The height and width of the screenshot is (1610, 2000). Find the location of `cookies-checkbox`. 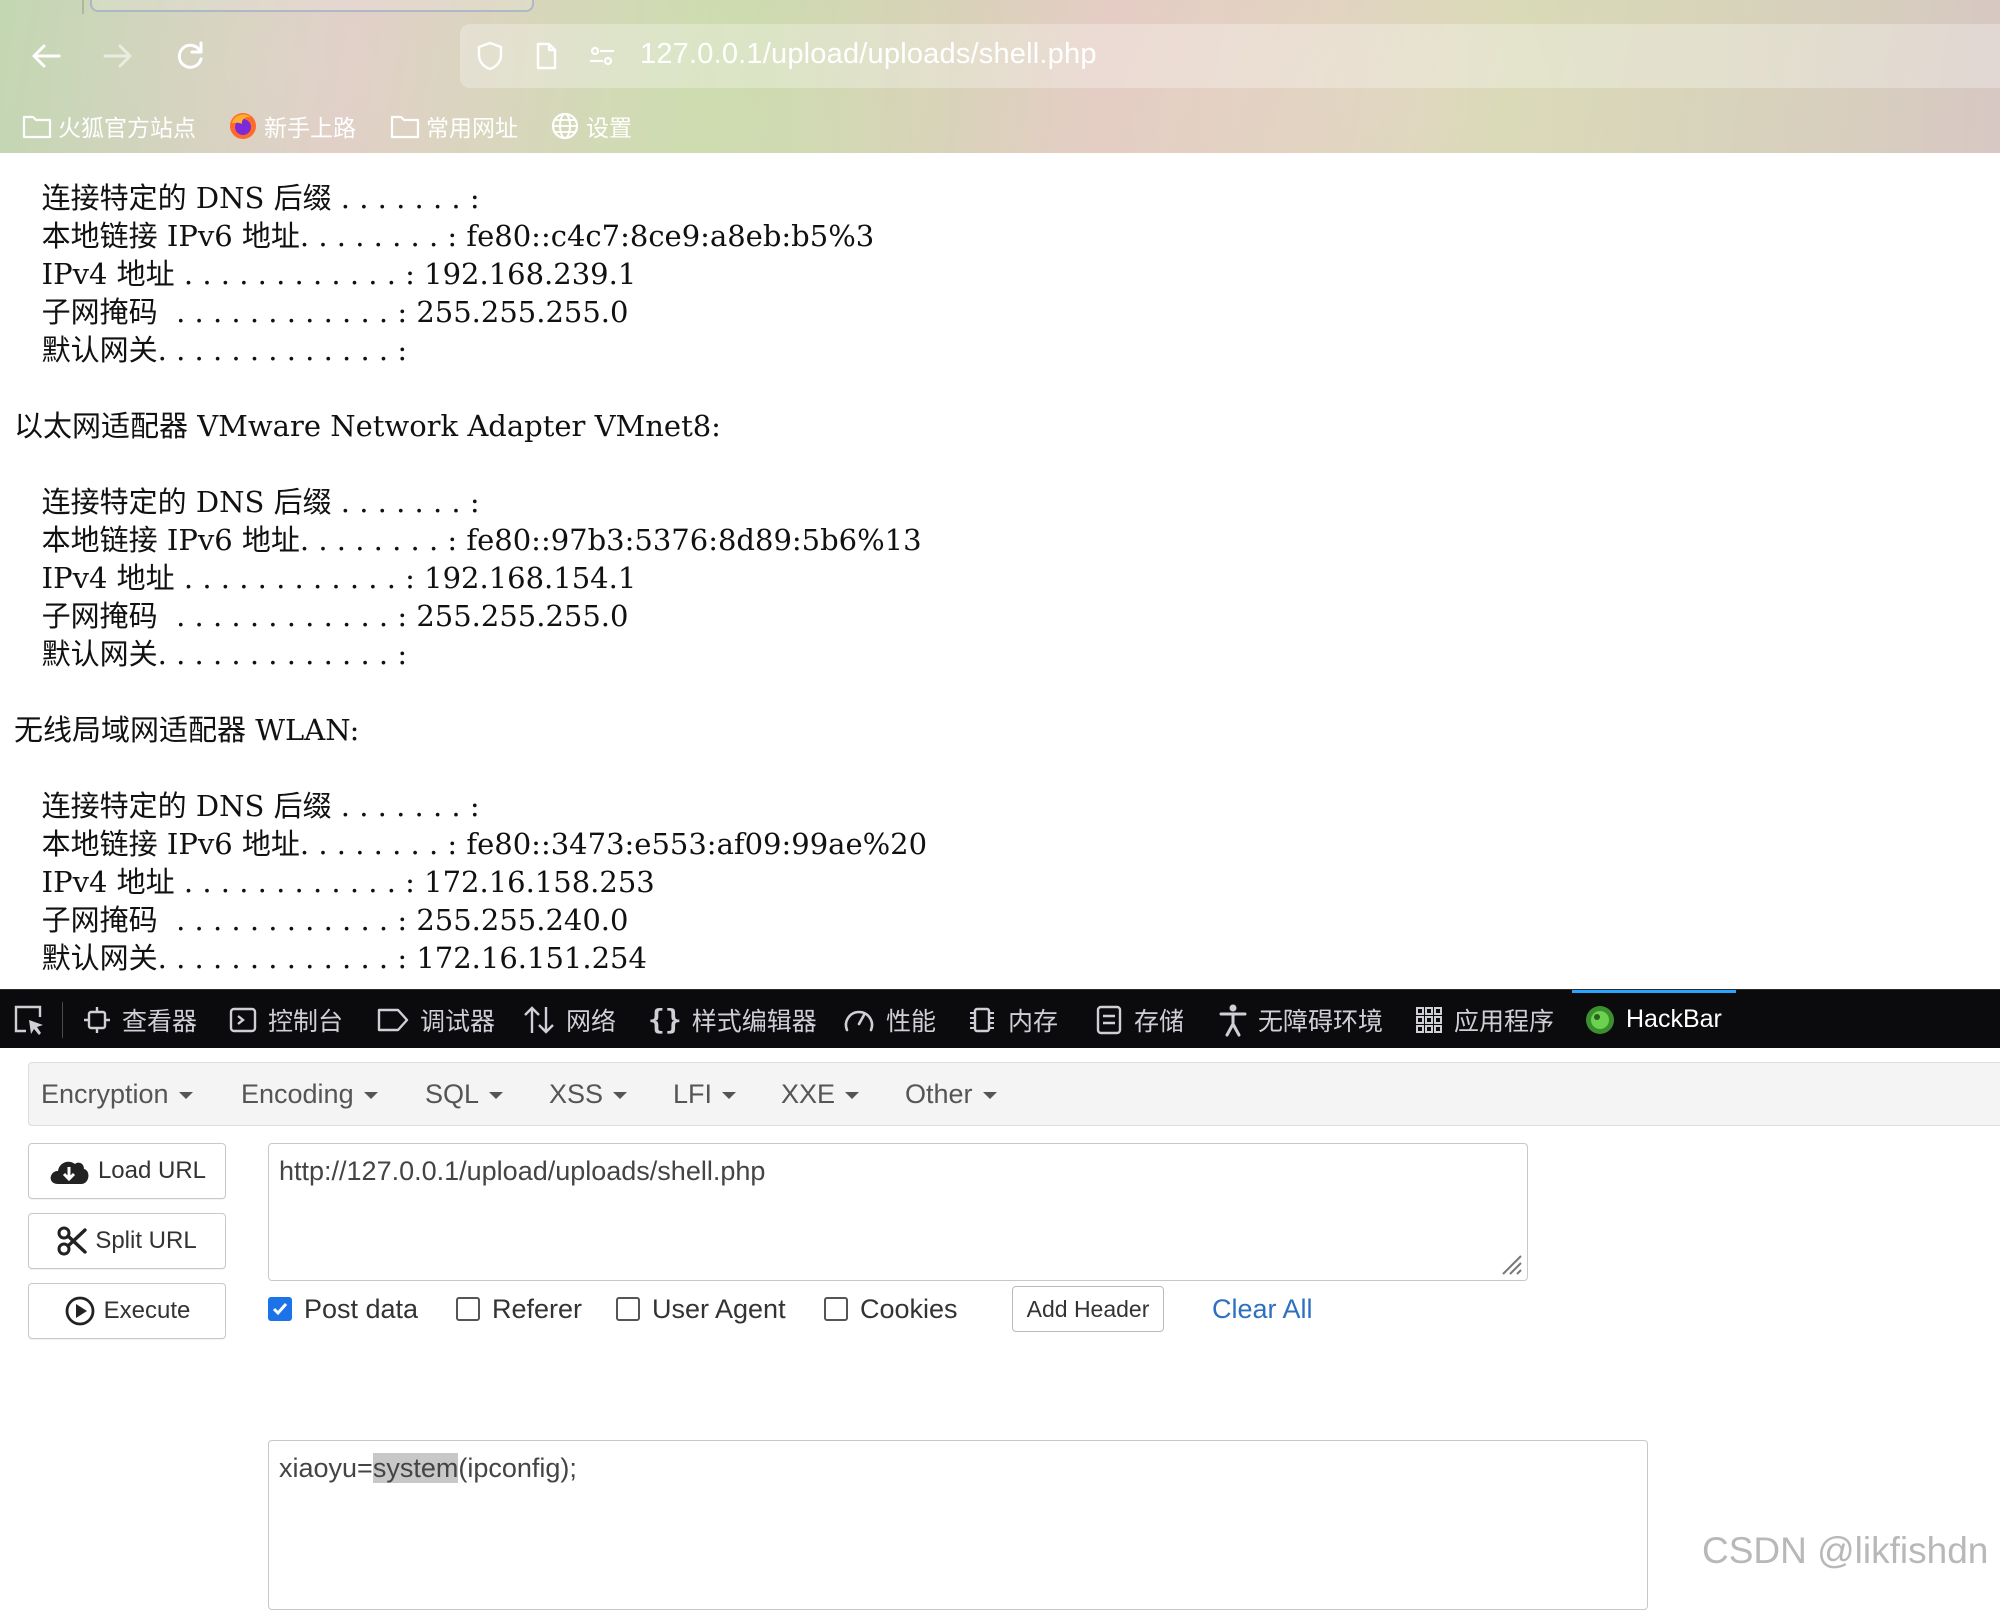

cookies-checkbox is located at coordinates (836, 1309).